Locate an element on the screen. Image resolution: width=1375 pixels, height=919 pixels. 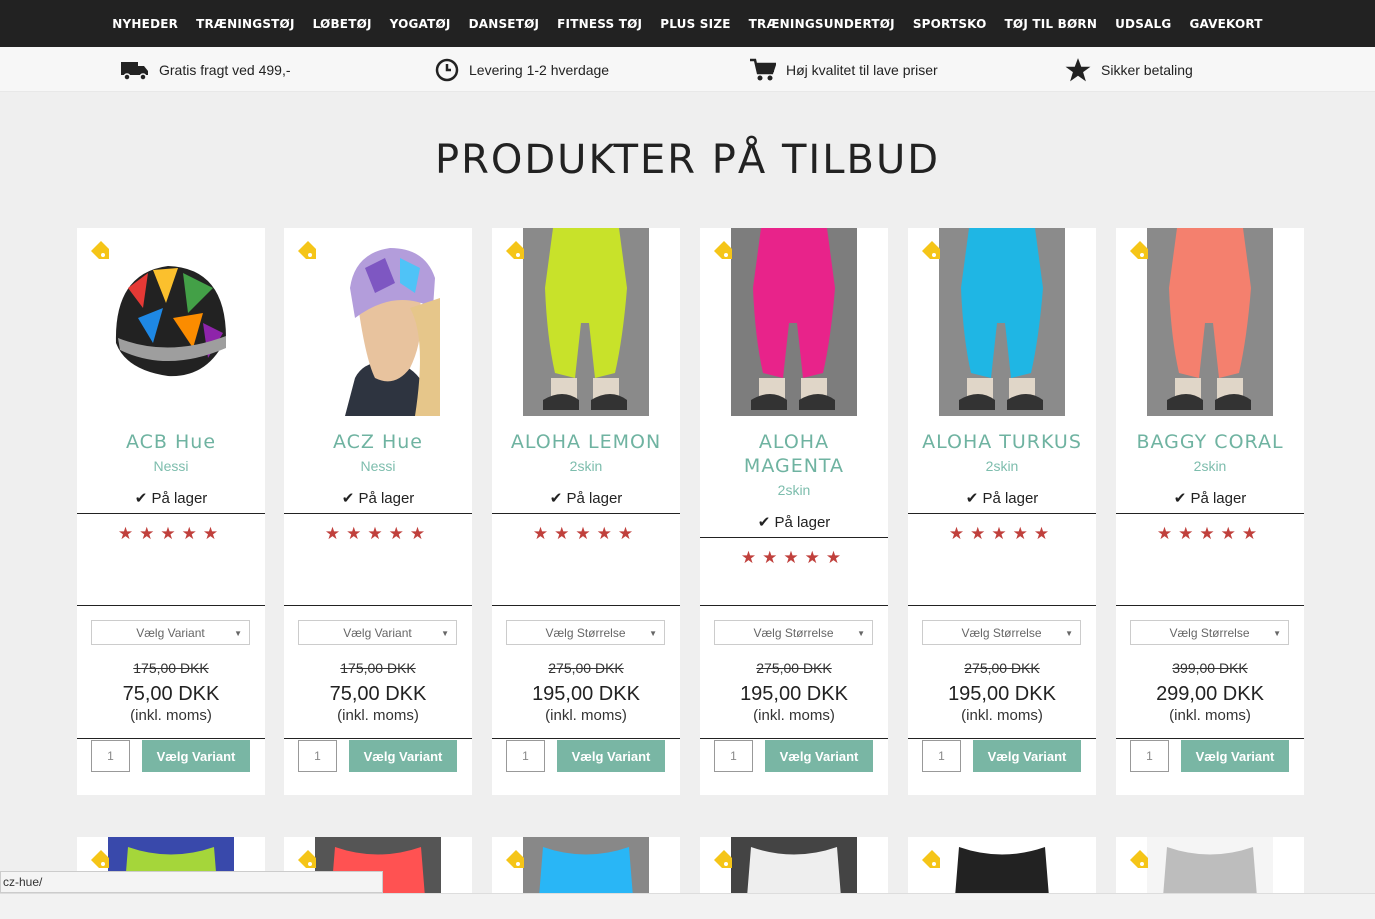
product-name: ACZ Hue is located at coordinates (378, 442).